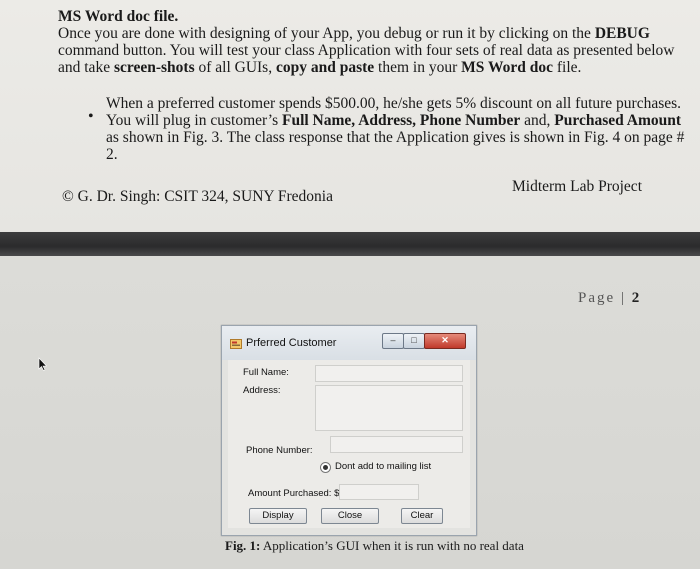  What do you see at coordinates (243, 545) in the screenshot?
I see `caption-fig-label: Fig. 1:` at bounding box center [243, 545].